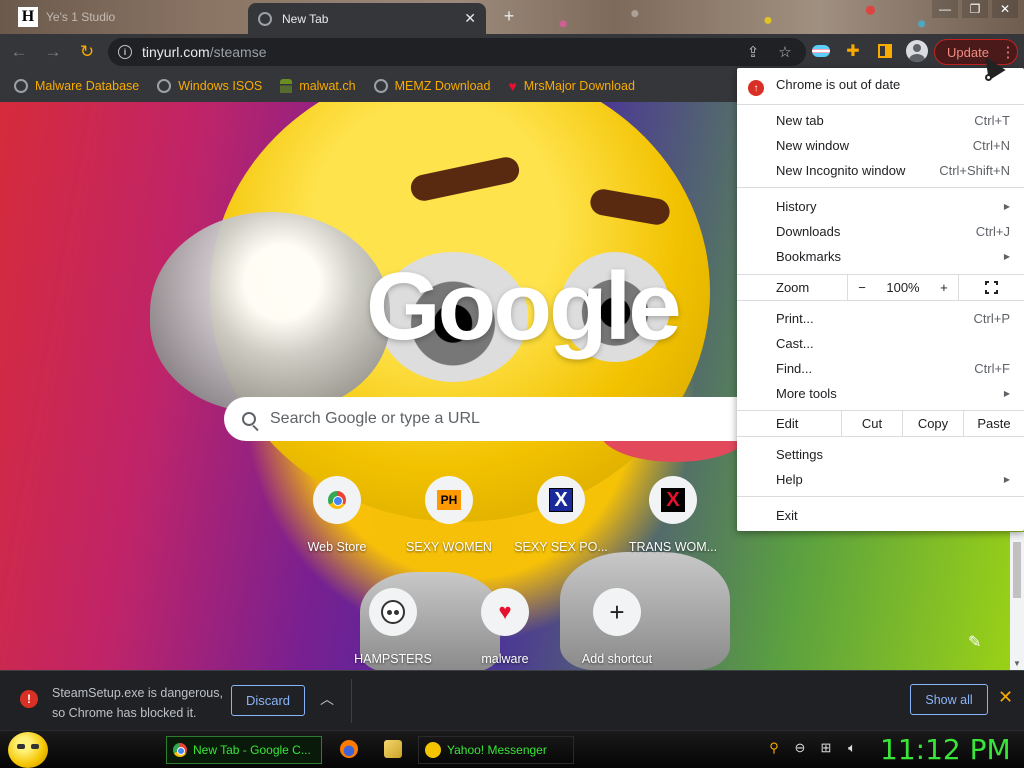 The width and height of the screenshot is (1024, 768). What do you see at coordinates (880, 206) in the screenshot?
I see `menu-item-history: History ▶` at bounding box center [880, 206].